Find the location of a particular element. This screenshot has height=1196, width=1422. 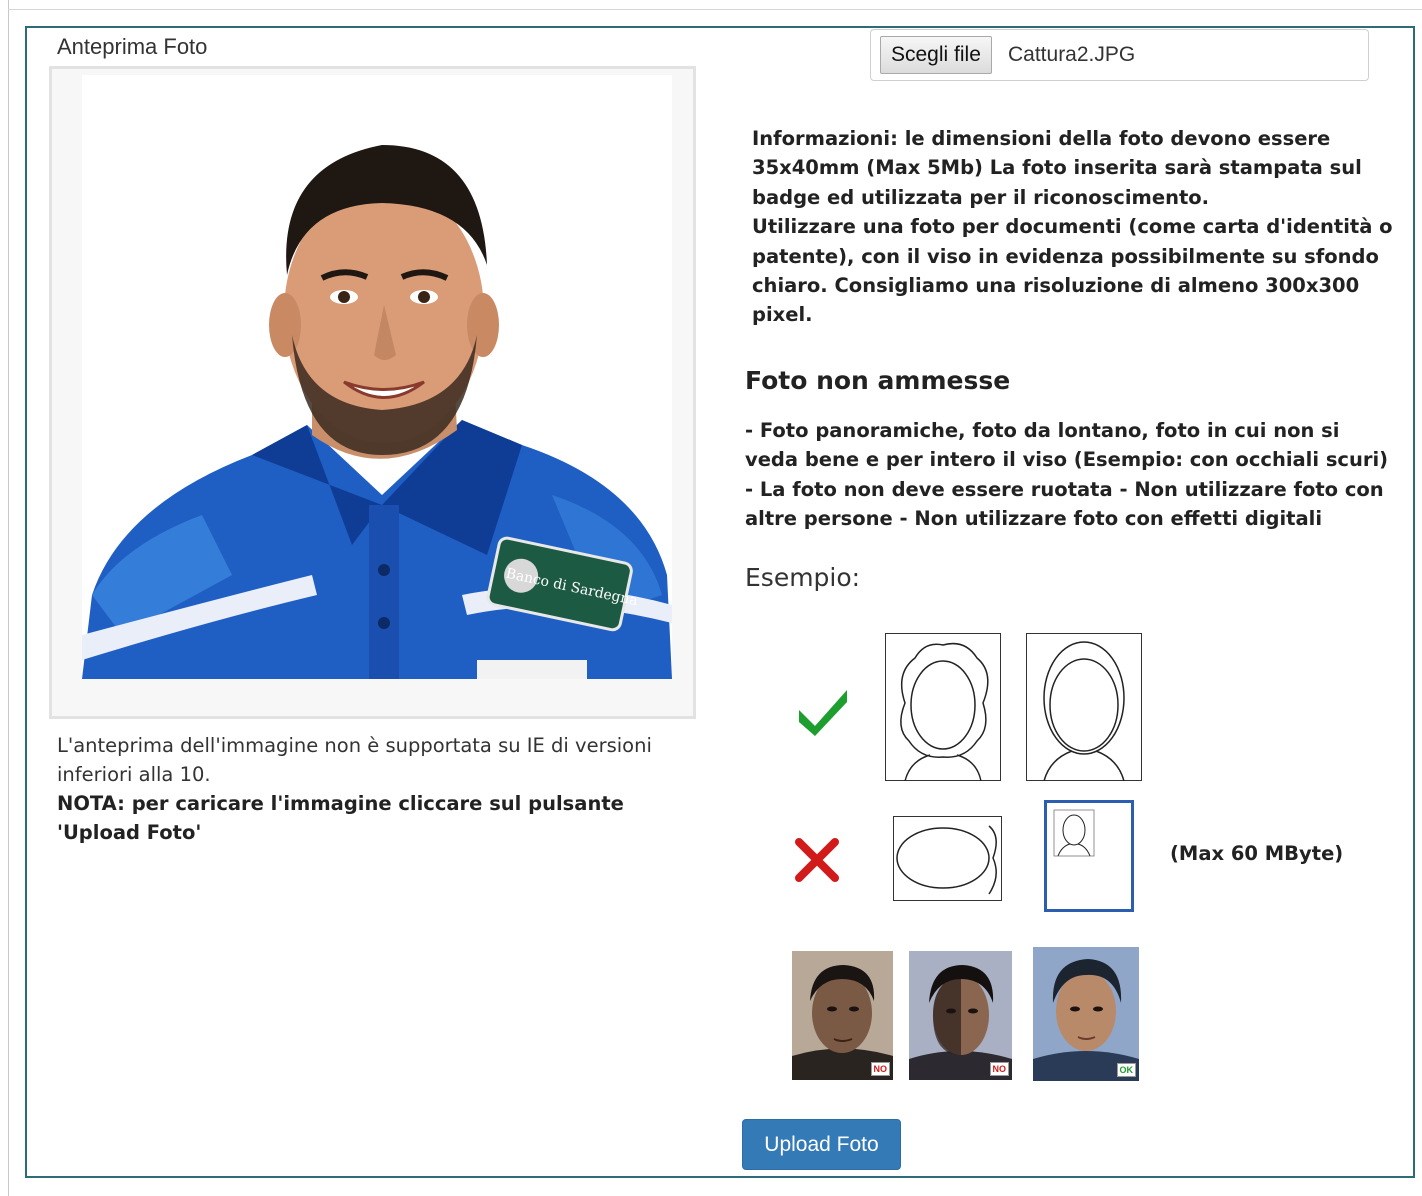

max-size-label: (Max 60 MByte) is located at coordinates (1257, 853).